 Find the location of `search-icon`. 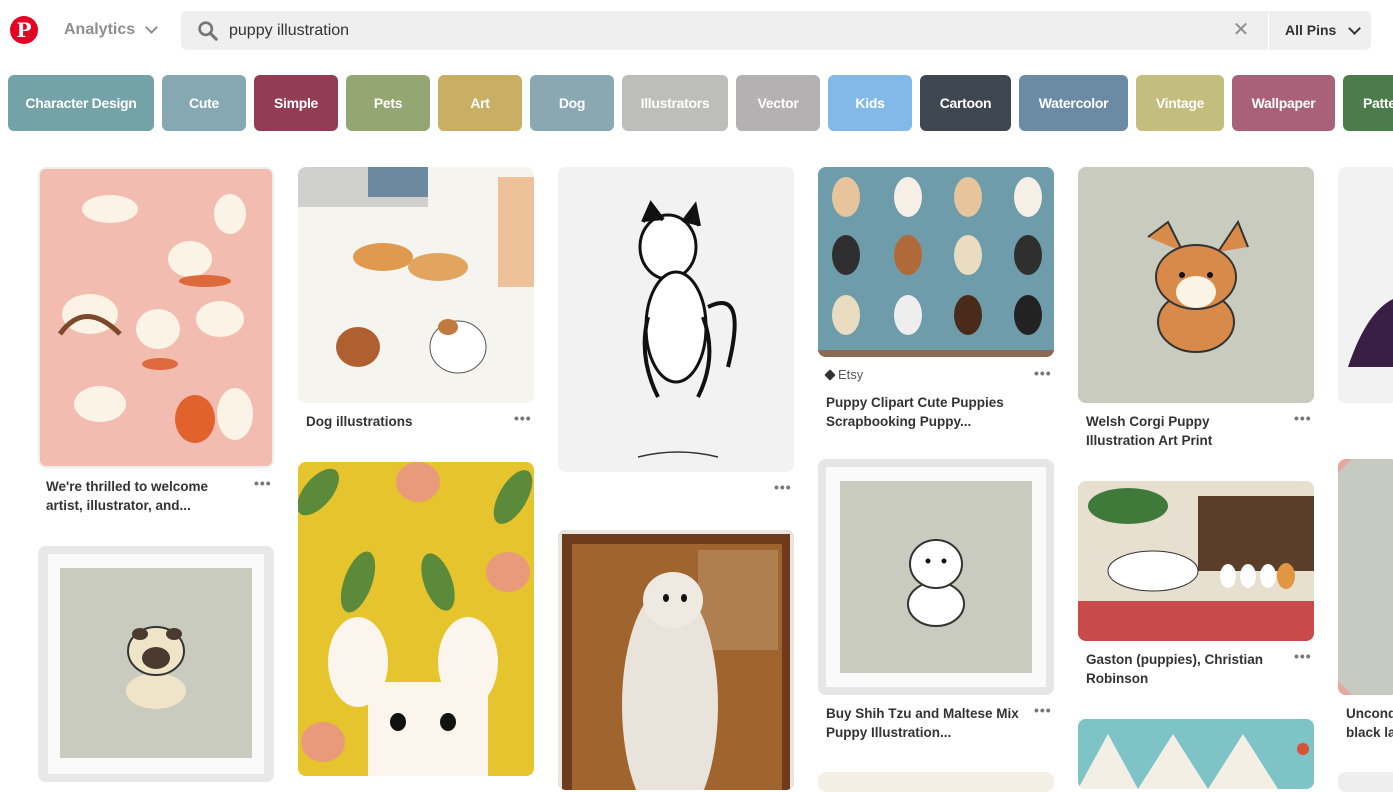

search-icon is located at coordinates (208, 31).